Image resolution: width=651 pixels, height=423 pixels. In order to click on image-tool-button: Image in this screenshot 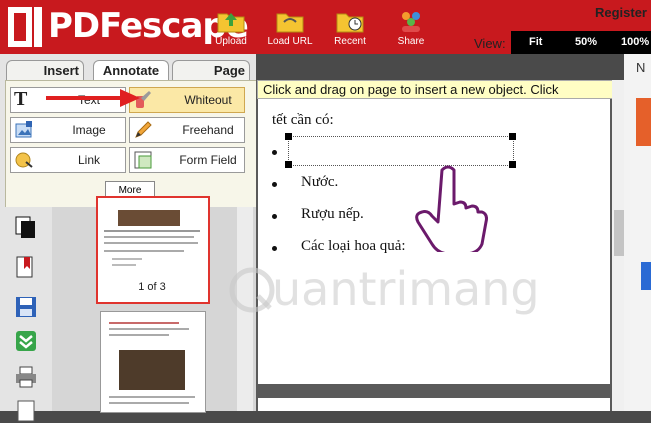, I will do `click(68, 130)`.